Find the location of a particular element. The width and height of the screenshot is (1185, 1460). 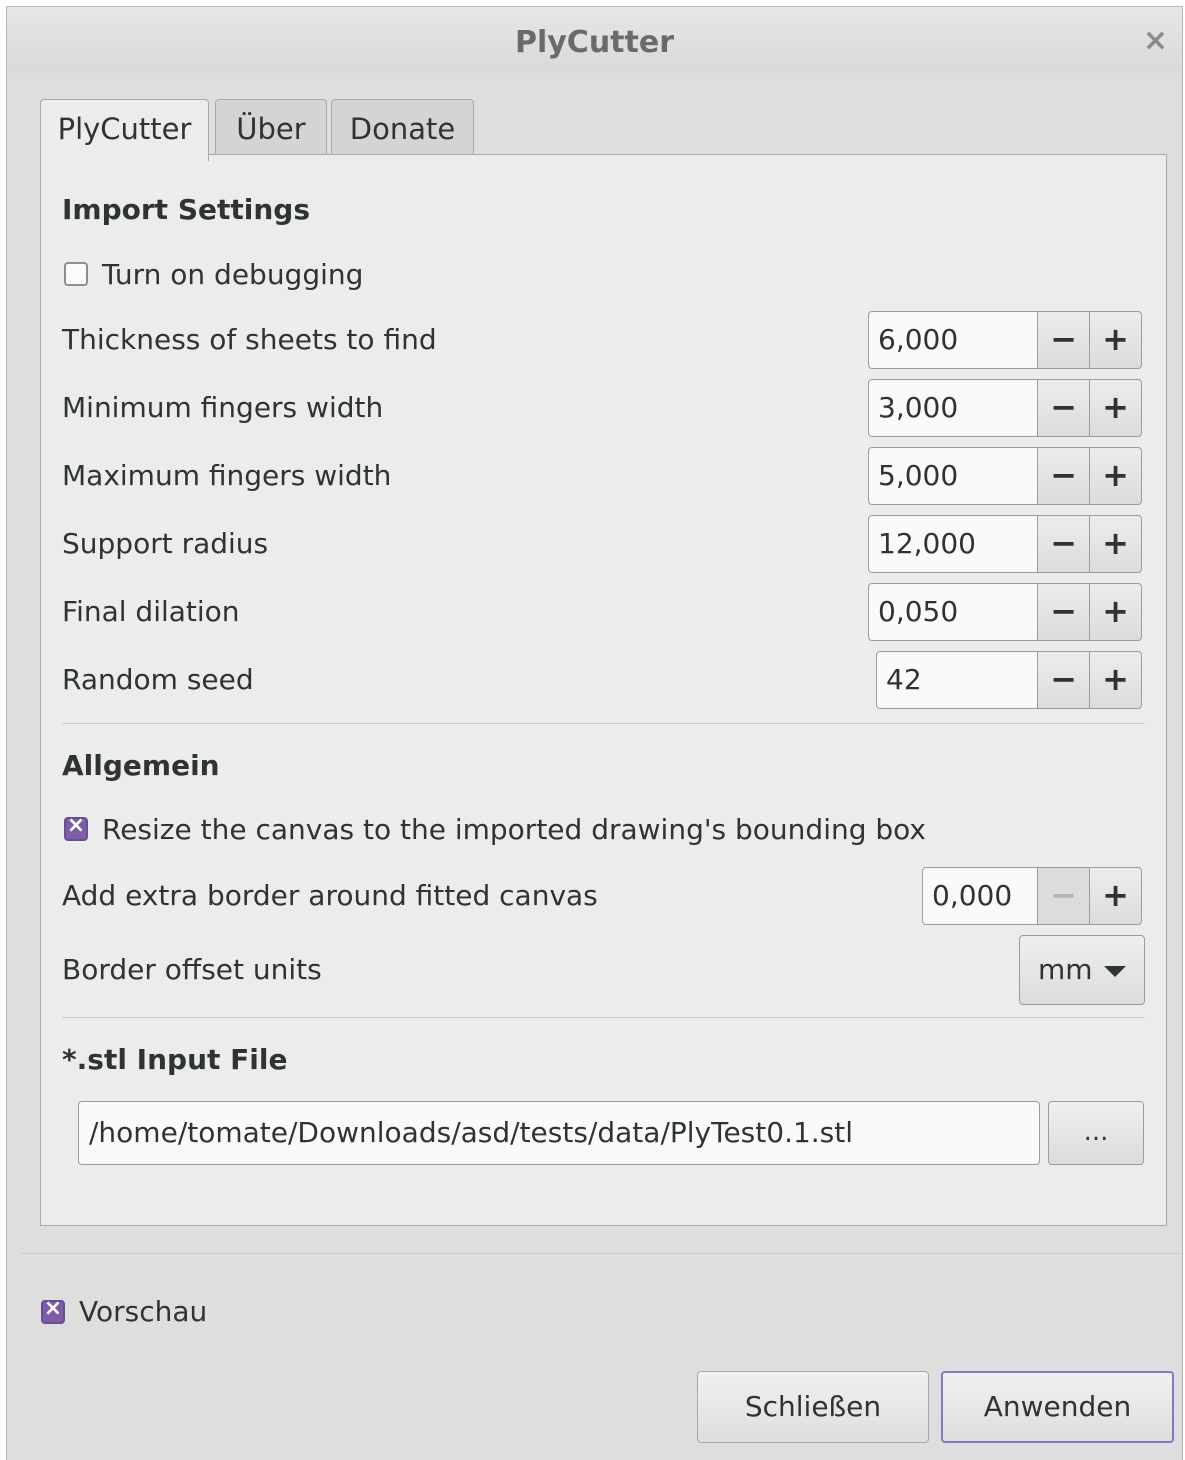

support-radius-increment-button: + is located at coordinates (1116, 544).